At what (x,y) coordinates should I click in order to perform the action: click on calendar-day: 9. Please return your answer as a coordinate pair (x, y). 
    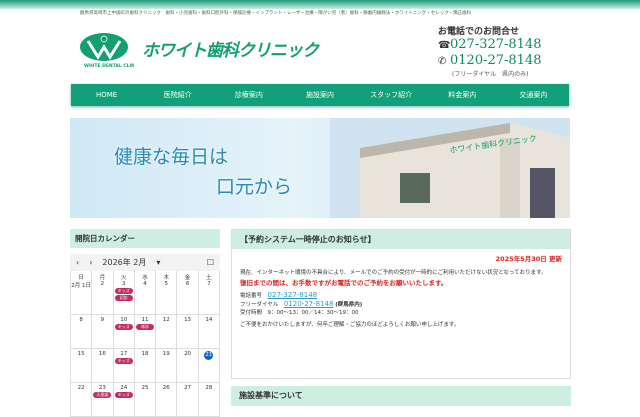
    Looking at the image, I should click on (103, 332).